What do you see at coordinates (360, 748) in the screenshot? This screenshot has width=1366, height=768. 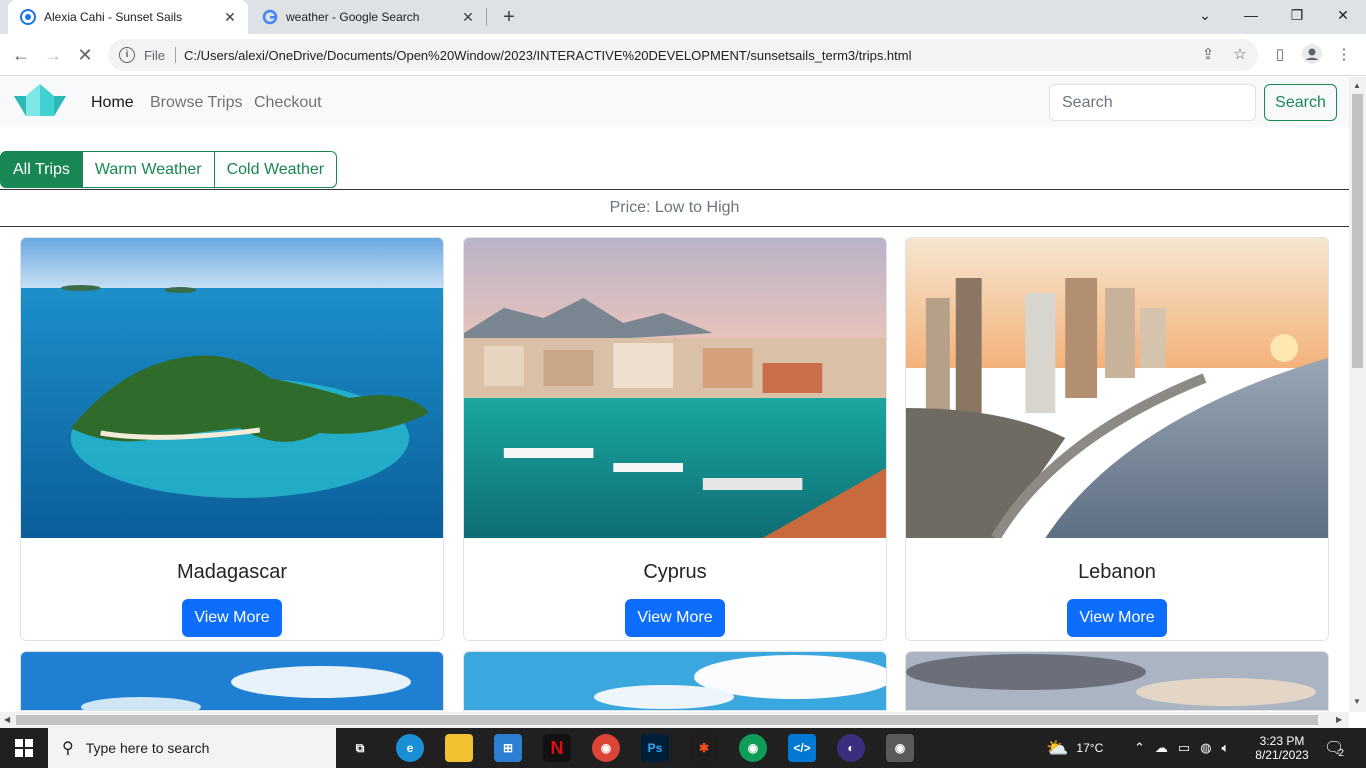 I see `task-view-icon: ⧉` at bounding box center [360, 748].